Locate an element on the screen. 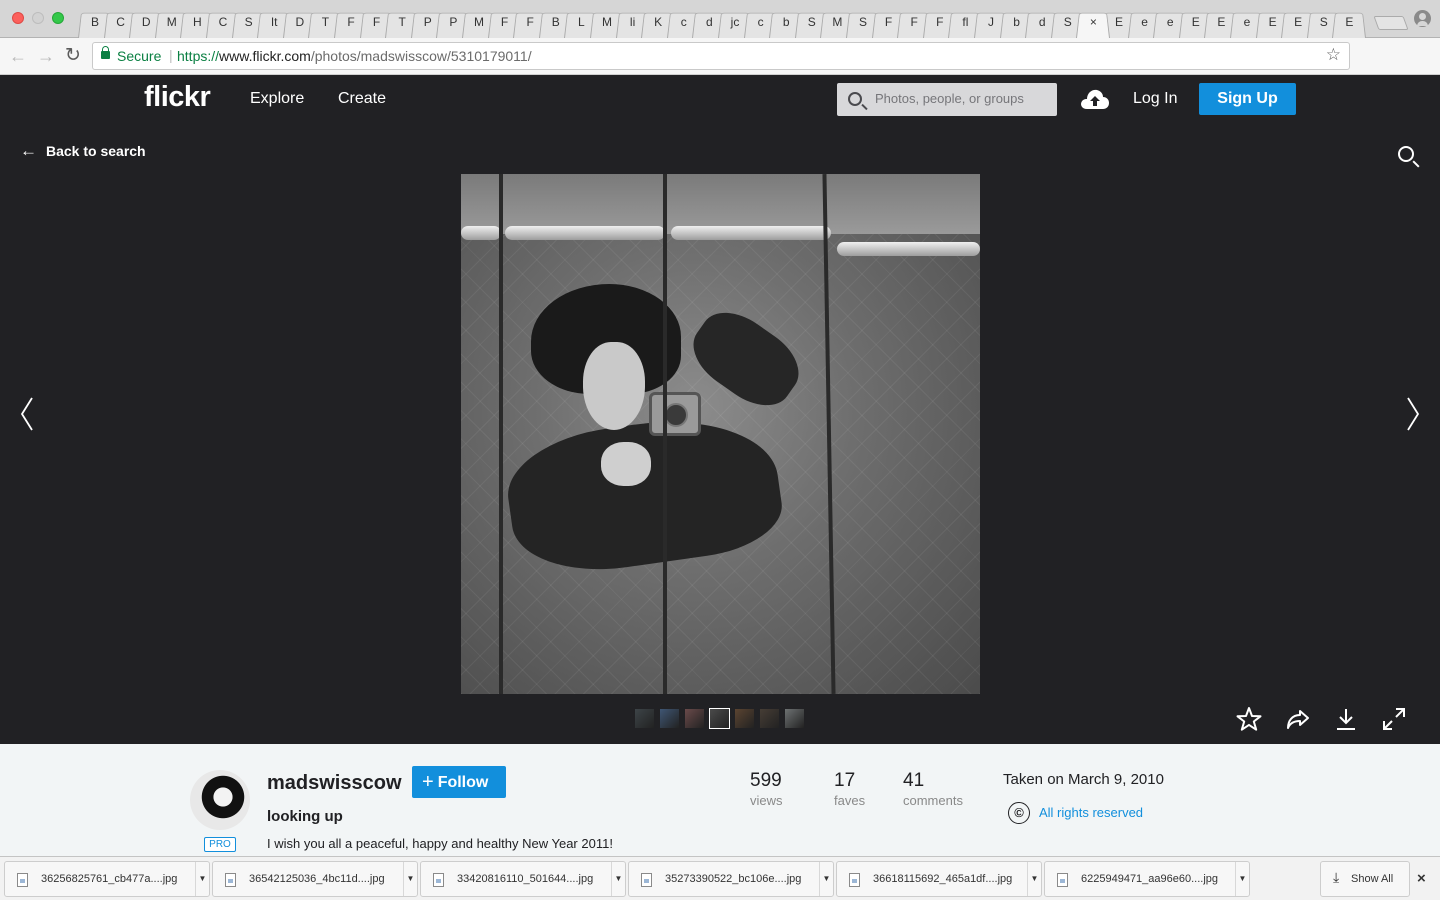 Image resolution: width=1440 pixels, height=900 pixels. download-file-name: 6225949471_aa96e60....jpg is located at coordinates (1150, 879).